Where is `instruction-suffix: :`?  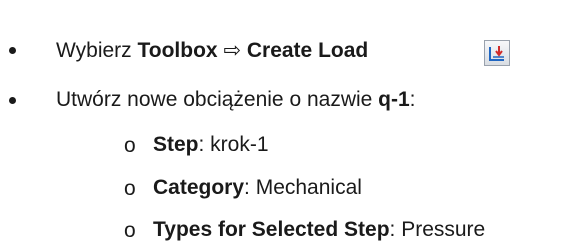 instruction-suffix: : is located at coordinates (412, 99).